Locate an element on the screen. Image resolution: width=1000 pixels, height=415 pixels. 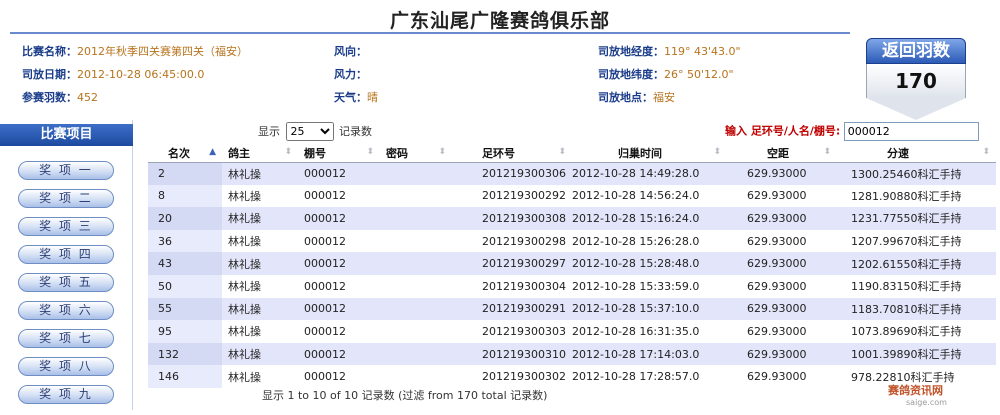
col-ring-label: 足环号 is located at coordinates (498, 153).